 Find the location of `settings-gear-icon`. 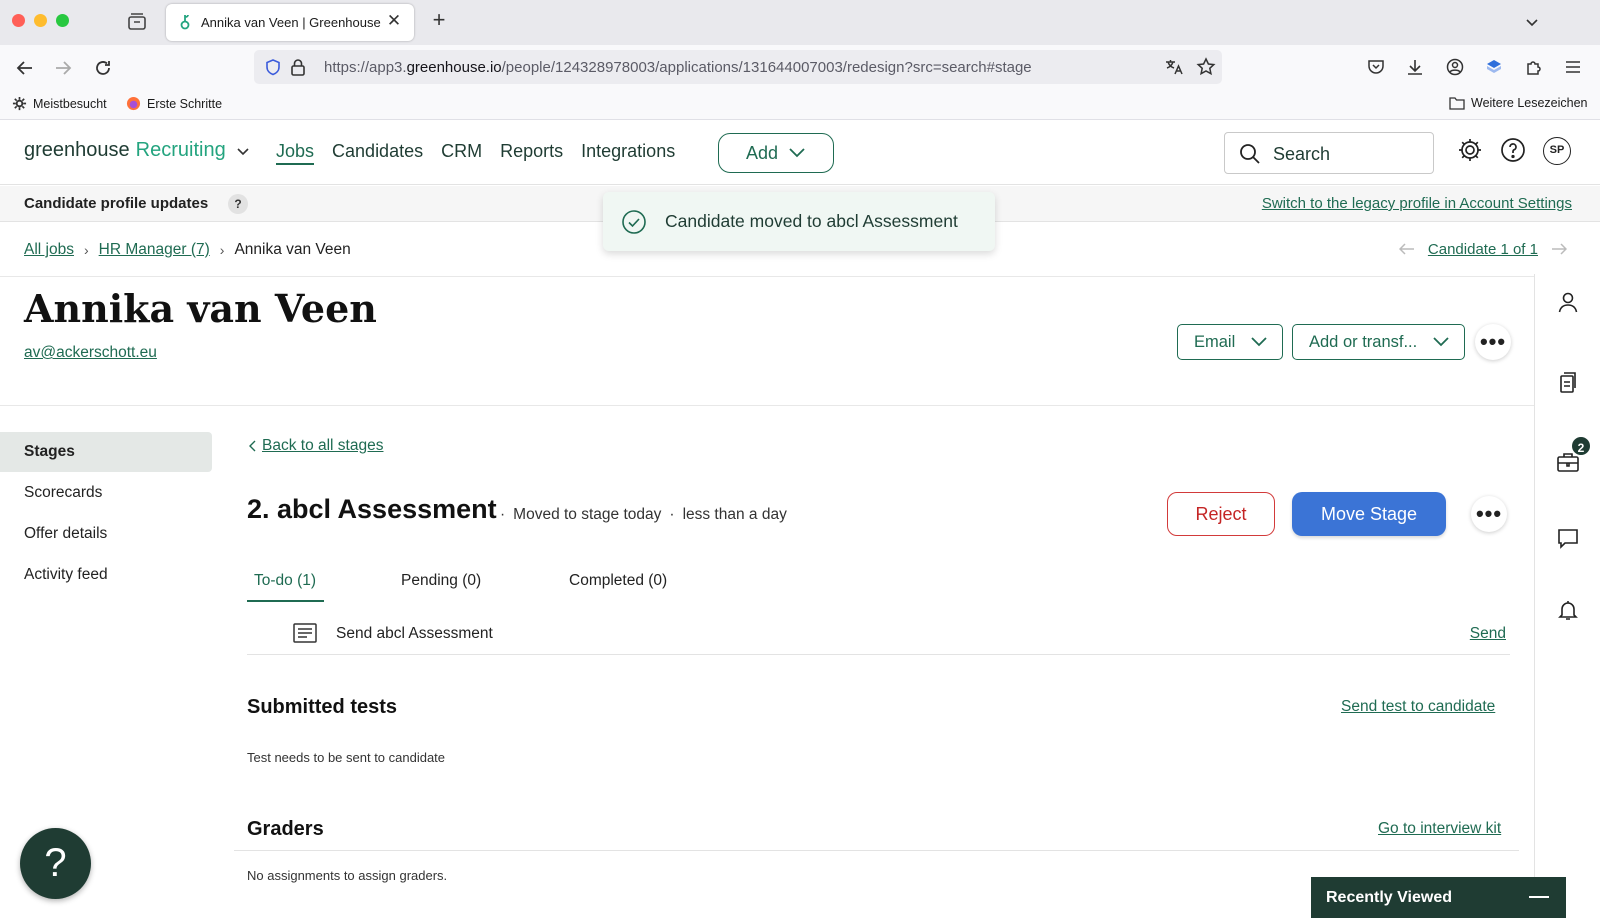

settings-gear-icon is located at coordinates (1470, 150).